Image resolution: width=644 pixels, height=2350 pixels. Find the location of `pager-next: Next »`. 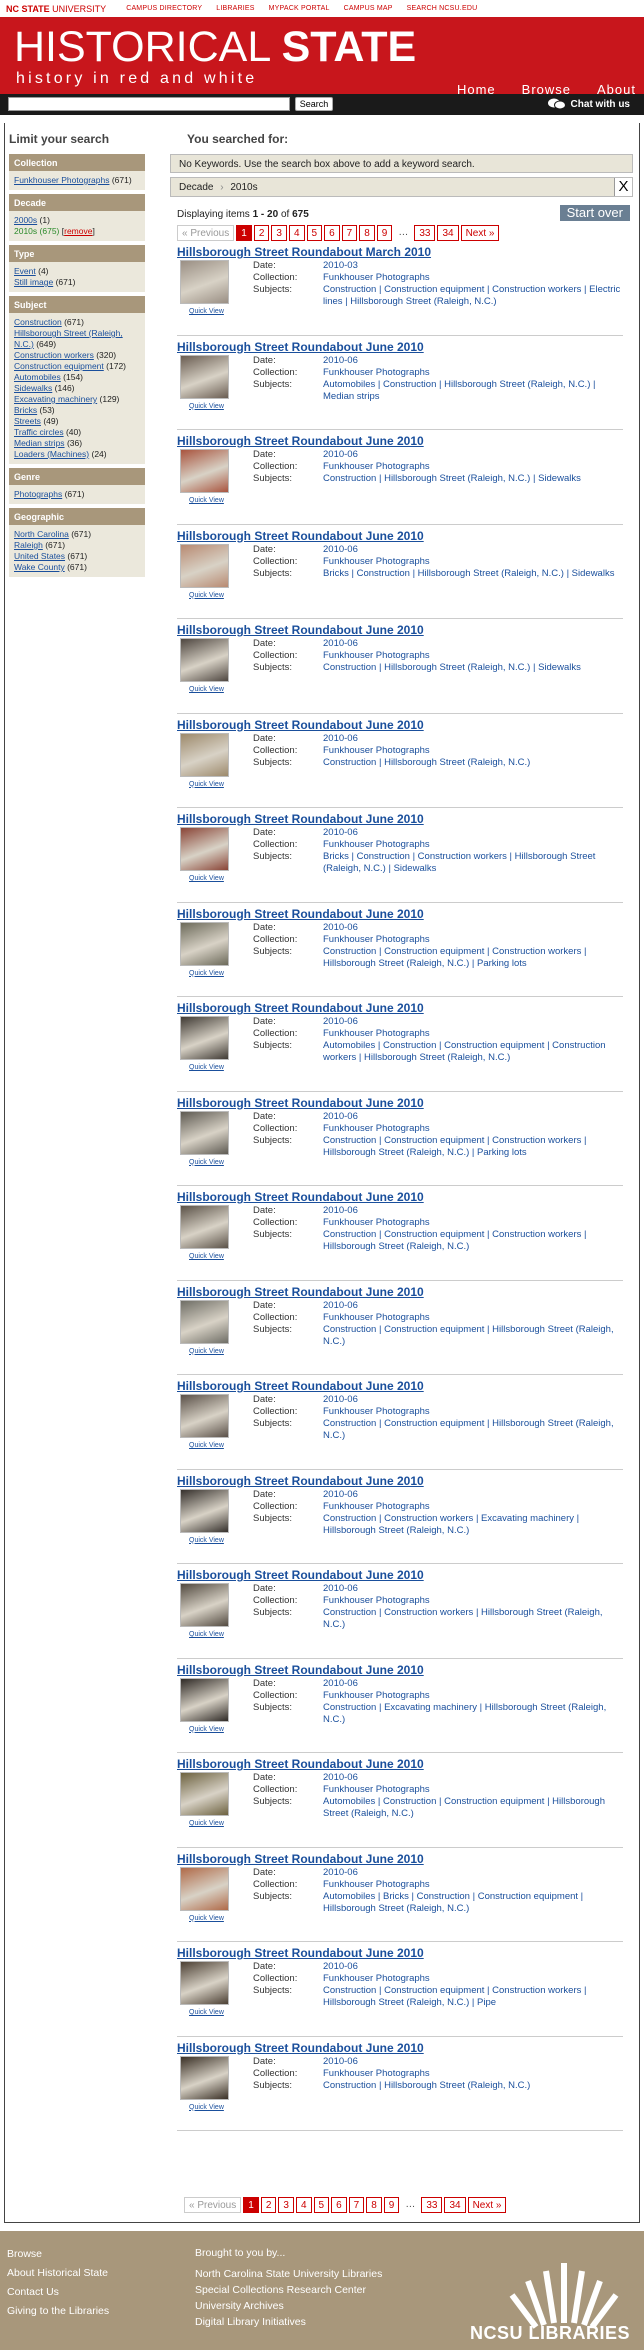

pager-next: Next » is located at coordinates (487, 2205).